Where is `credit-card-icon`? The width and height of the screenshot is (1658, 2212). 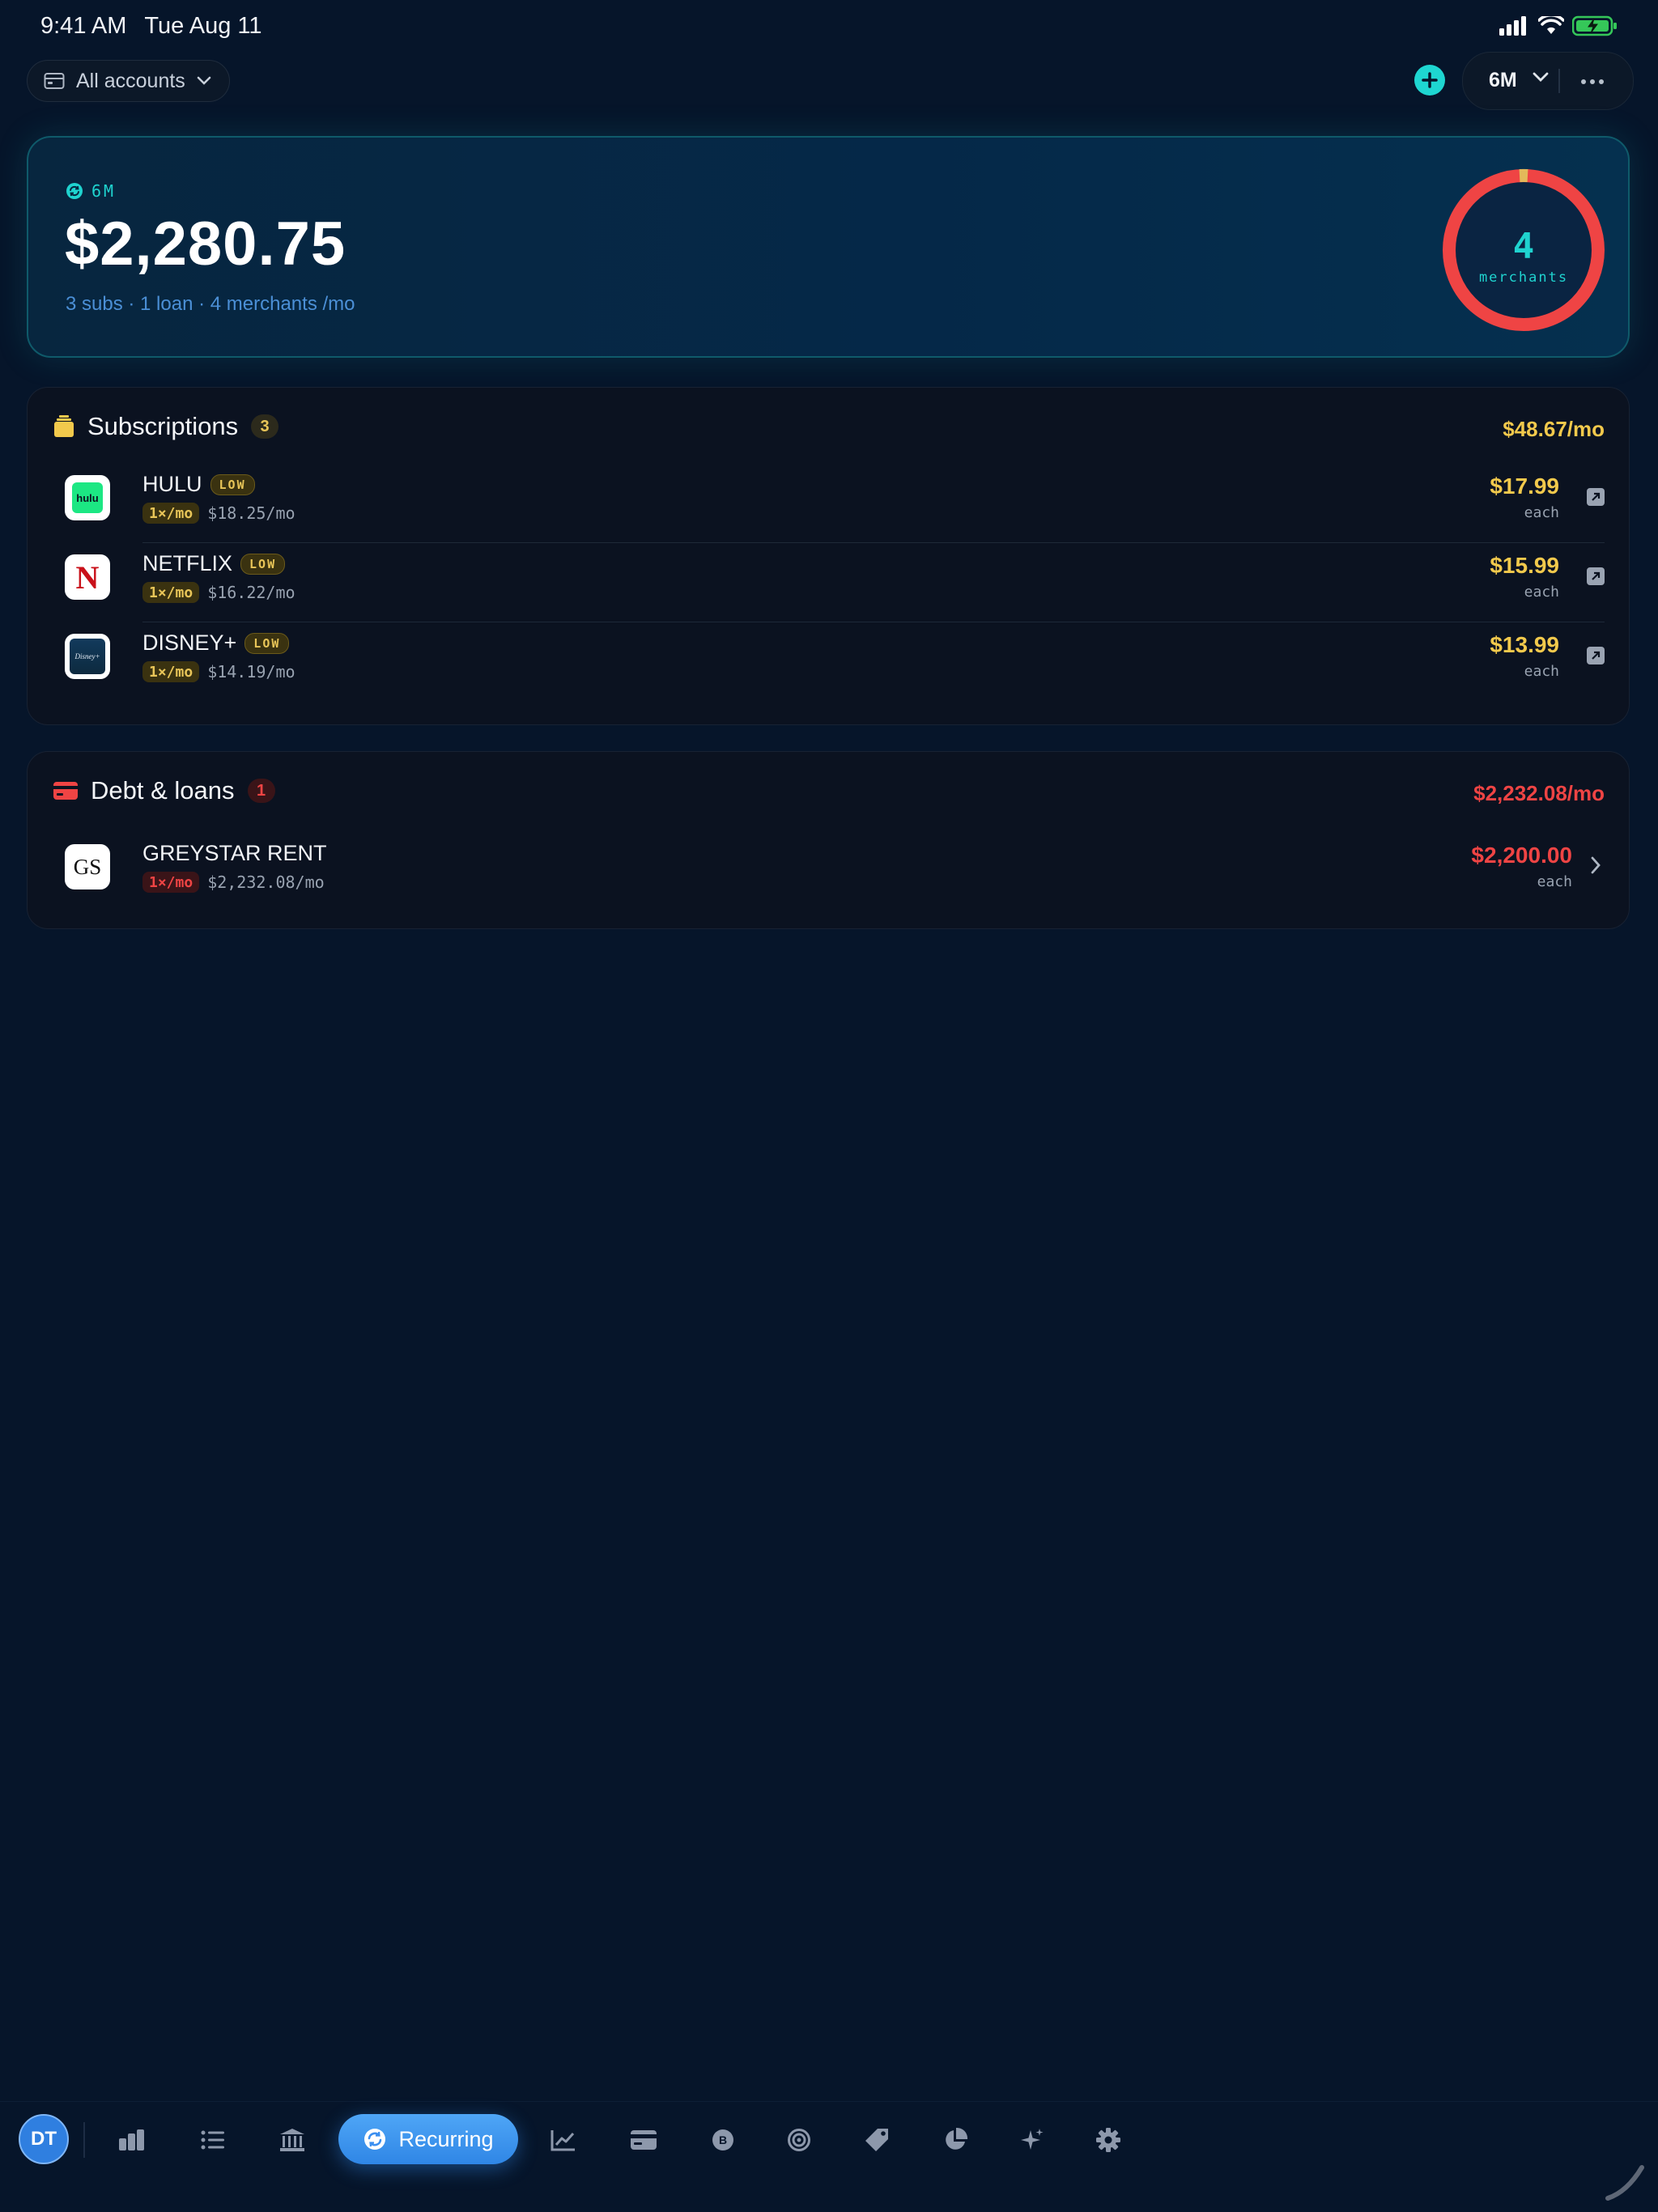
credit-card-icon is located at coordinates (65, 791).